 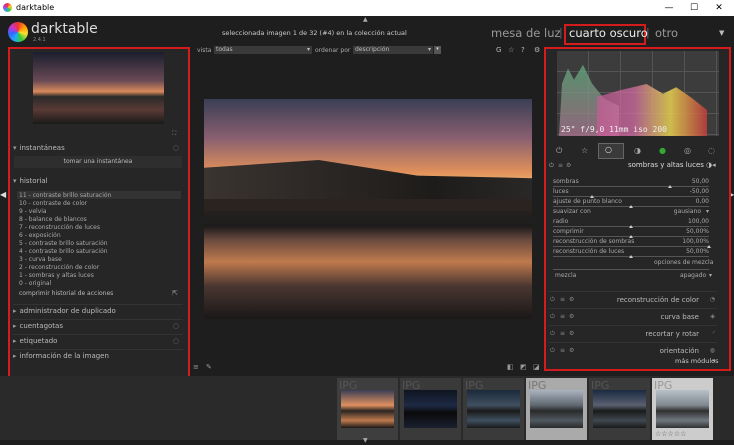 I want to click on navigation-thumbnail, so click(x=98, y=88).